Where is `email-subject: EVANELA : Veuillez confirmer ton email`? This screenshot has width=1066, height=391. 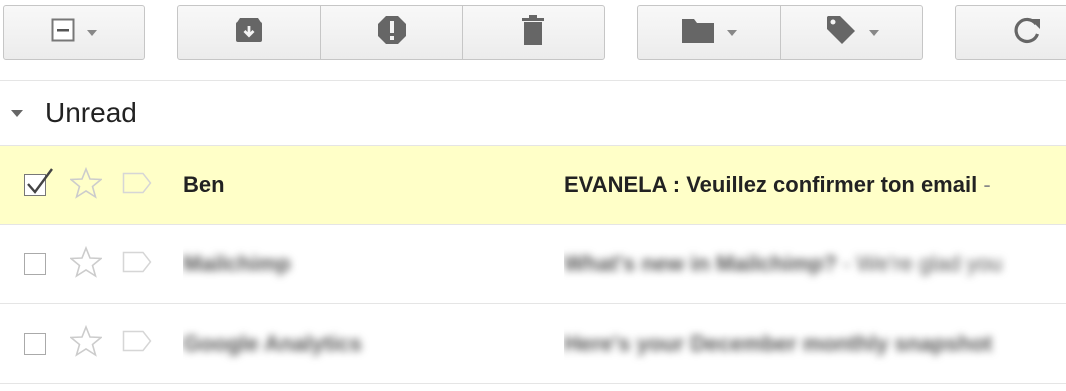
email-subject: EVANELA : Veuillez confirmer ton email is located at coordinates (771, 184).